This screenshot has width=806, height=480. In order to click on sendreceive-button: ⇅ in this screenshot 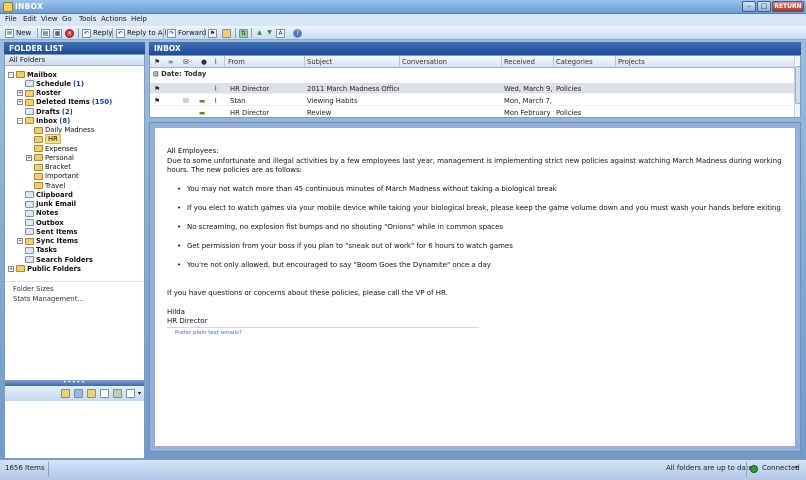, I will do `click(243, 33)`.